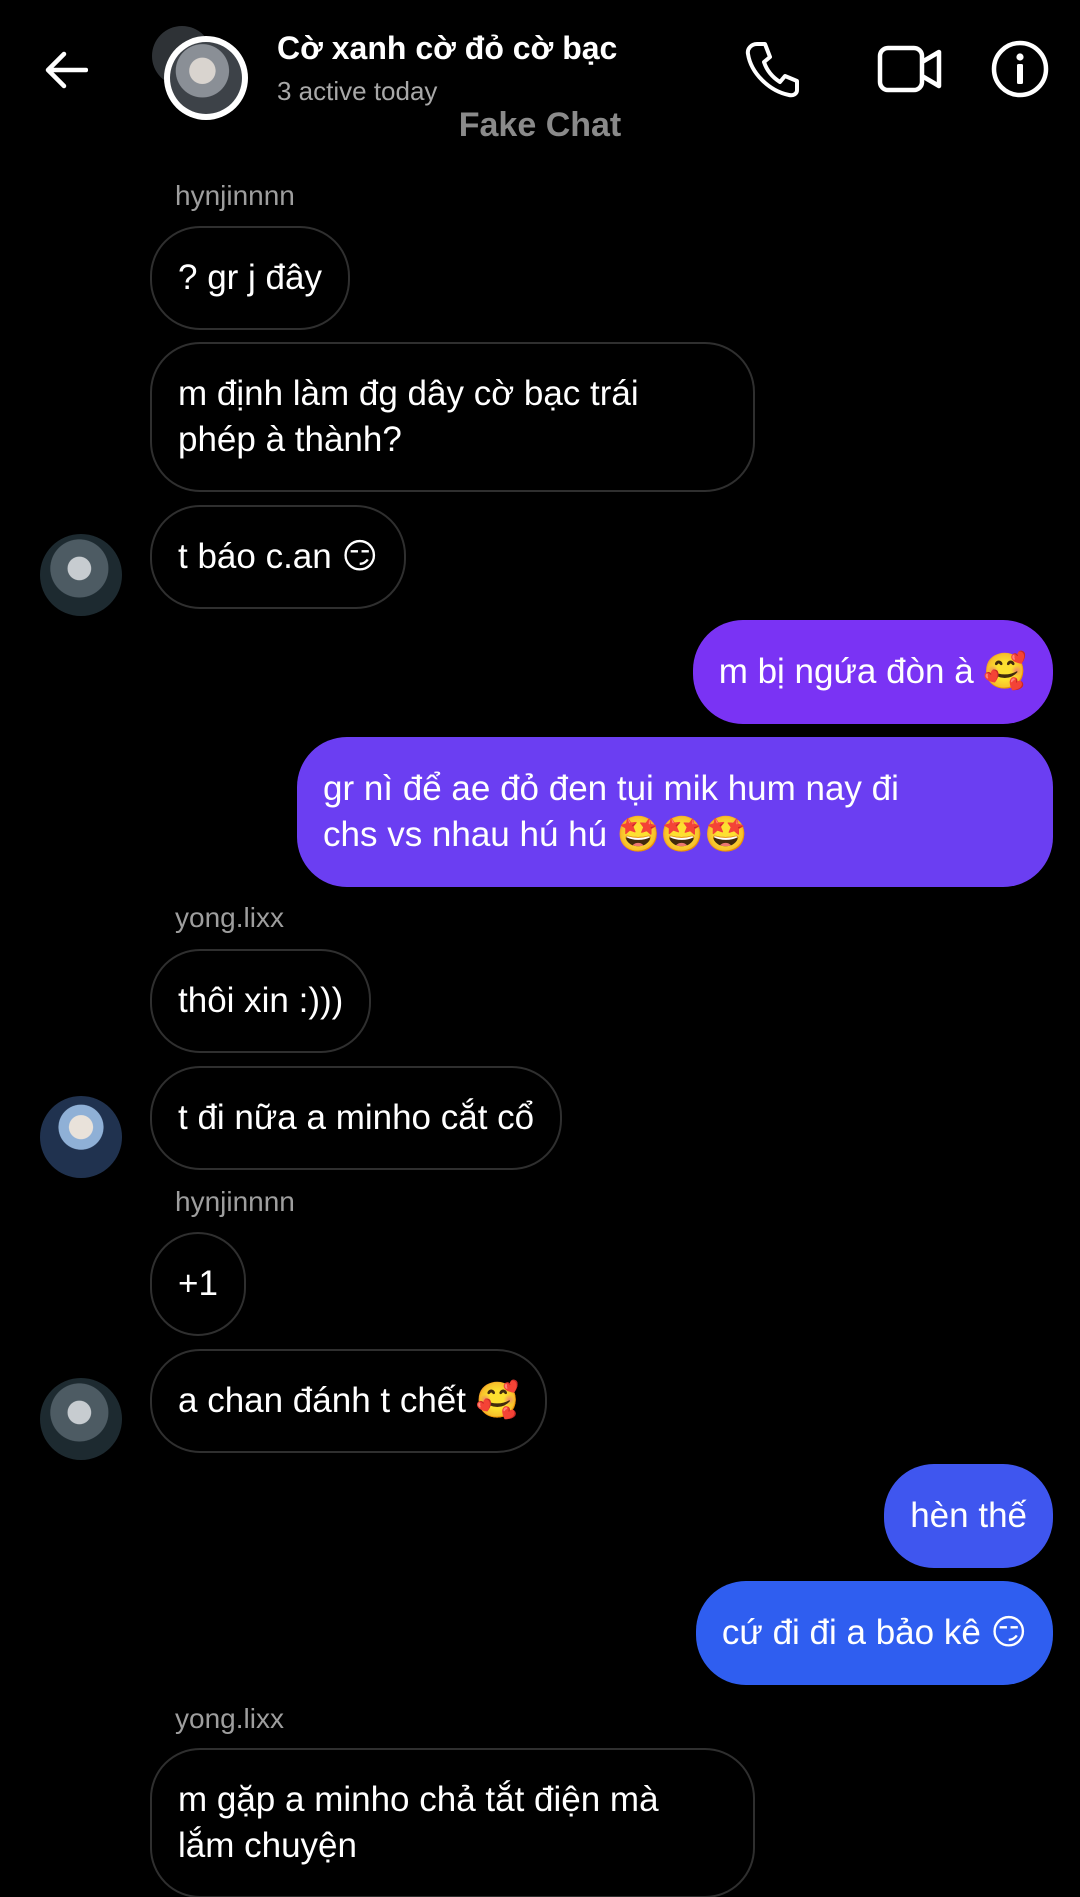 Image resolution: width=1080 pixels, height=1897 pixels. I want to click on call-button, so click(772, 69).